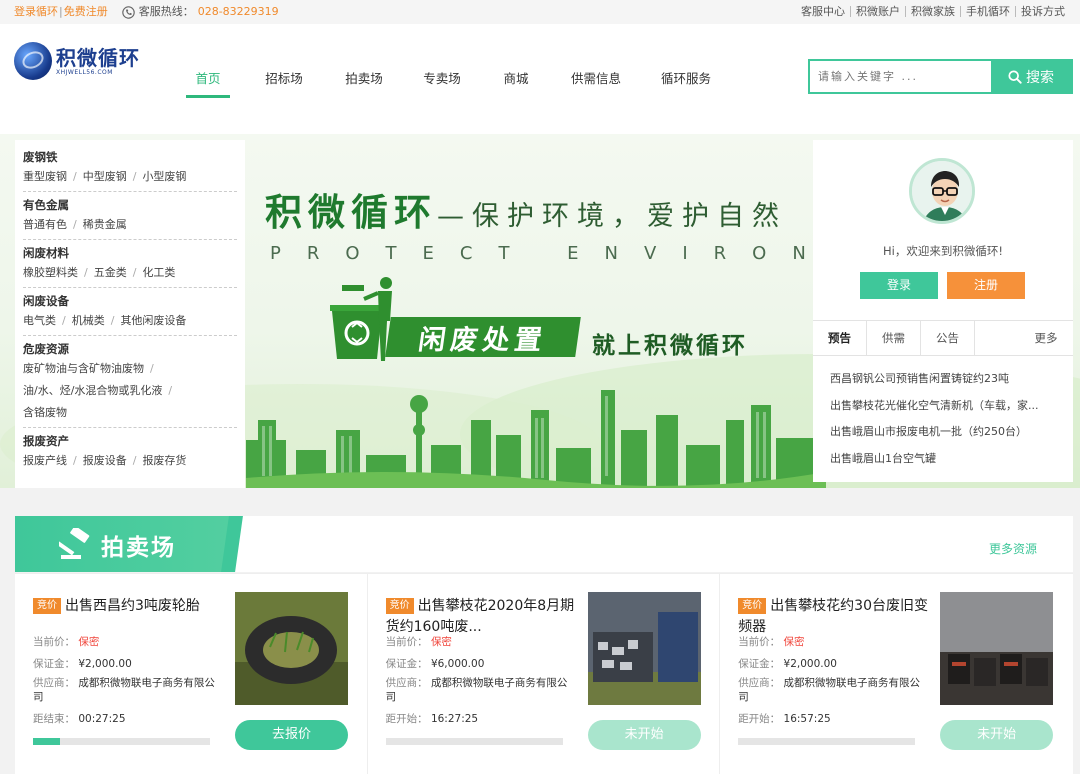  What do you see at coordinates (351, 212) in the screenshot?
I see `banner-main-text: 积微循环` at bounding box center [351, 212].